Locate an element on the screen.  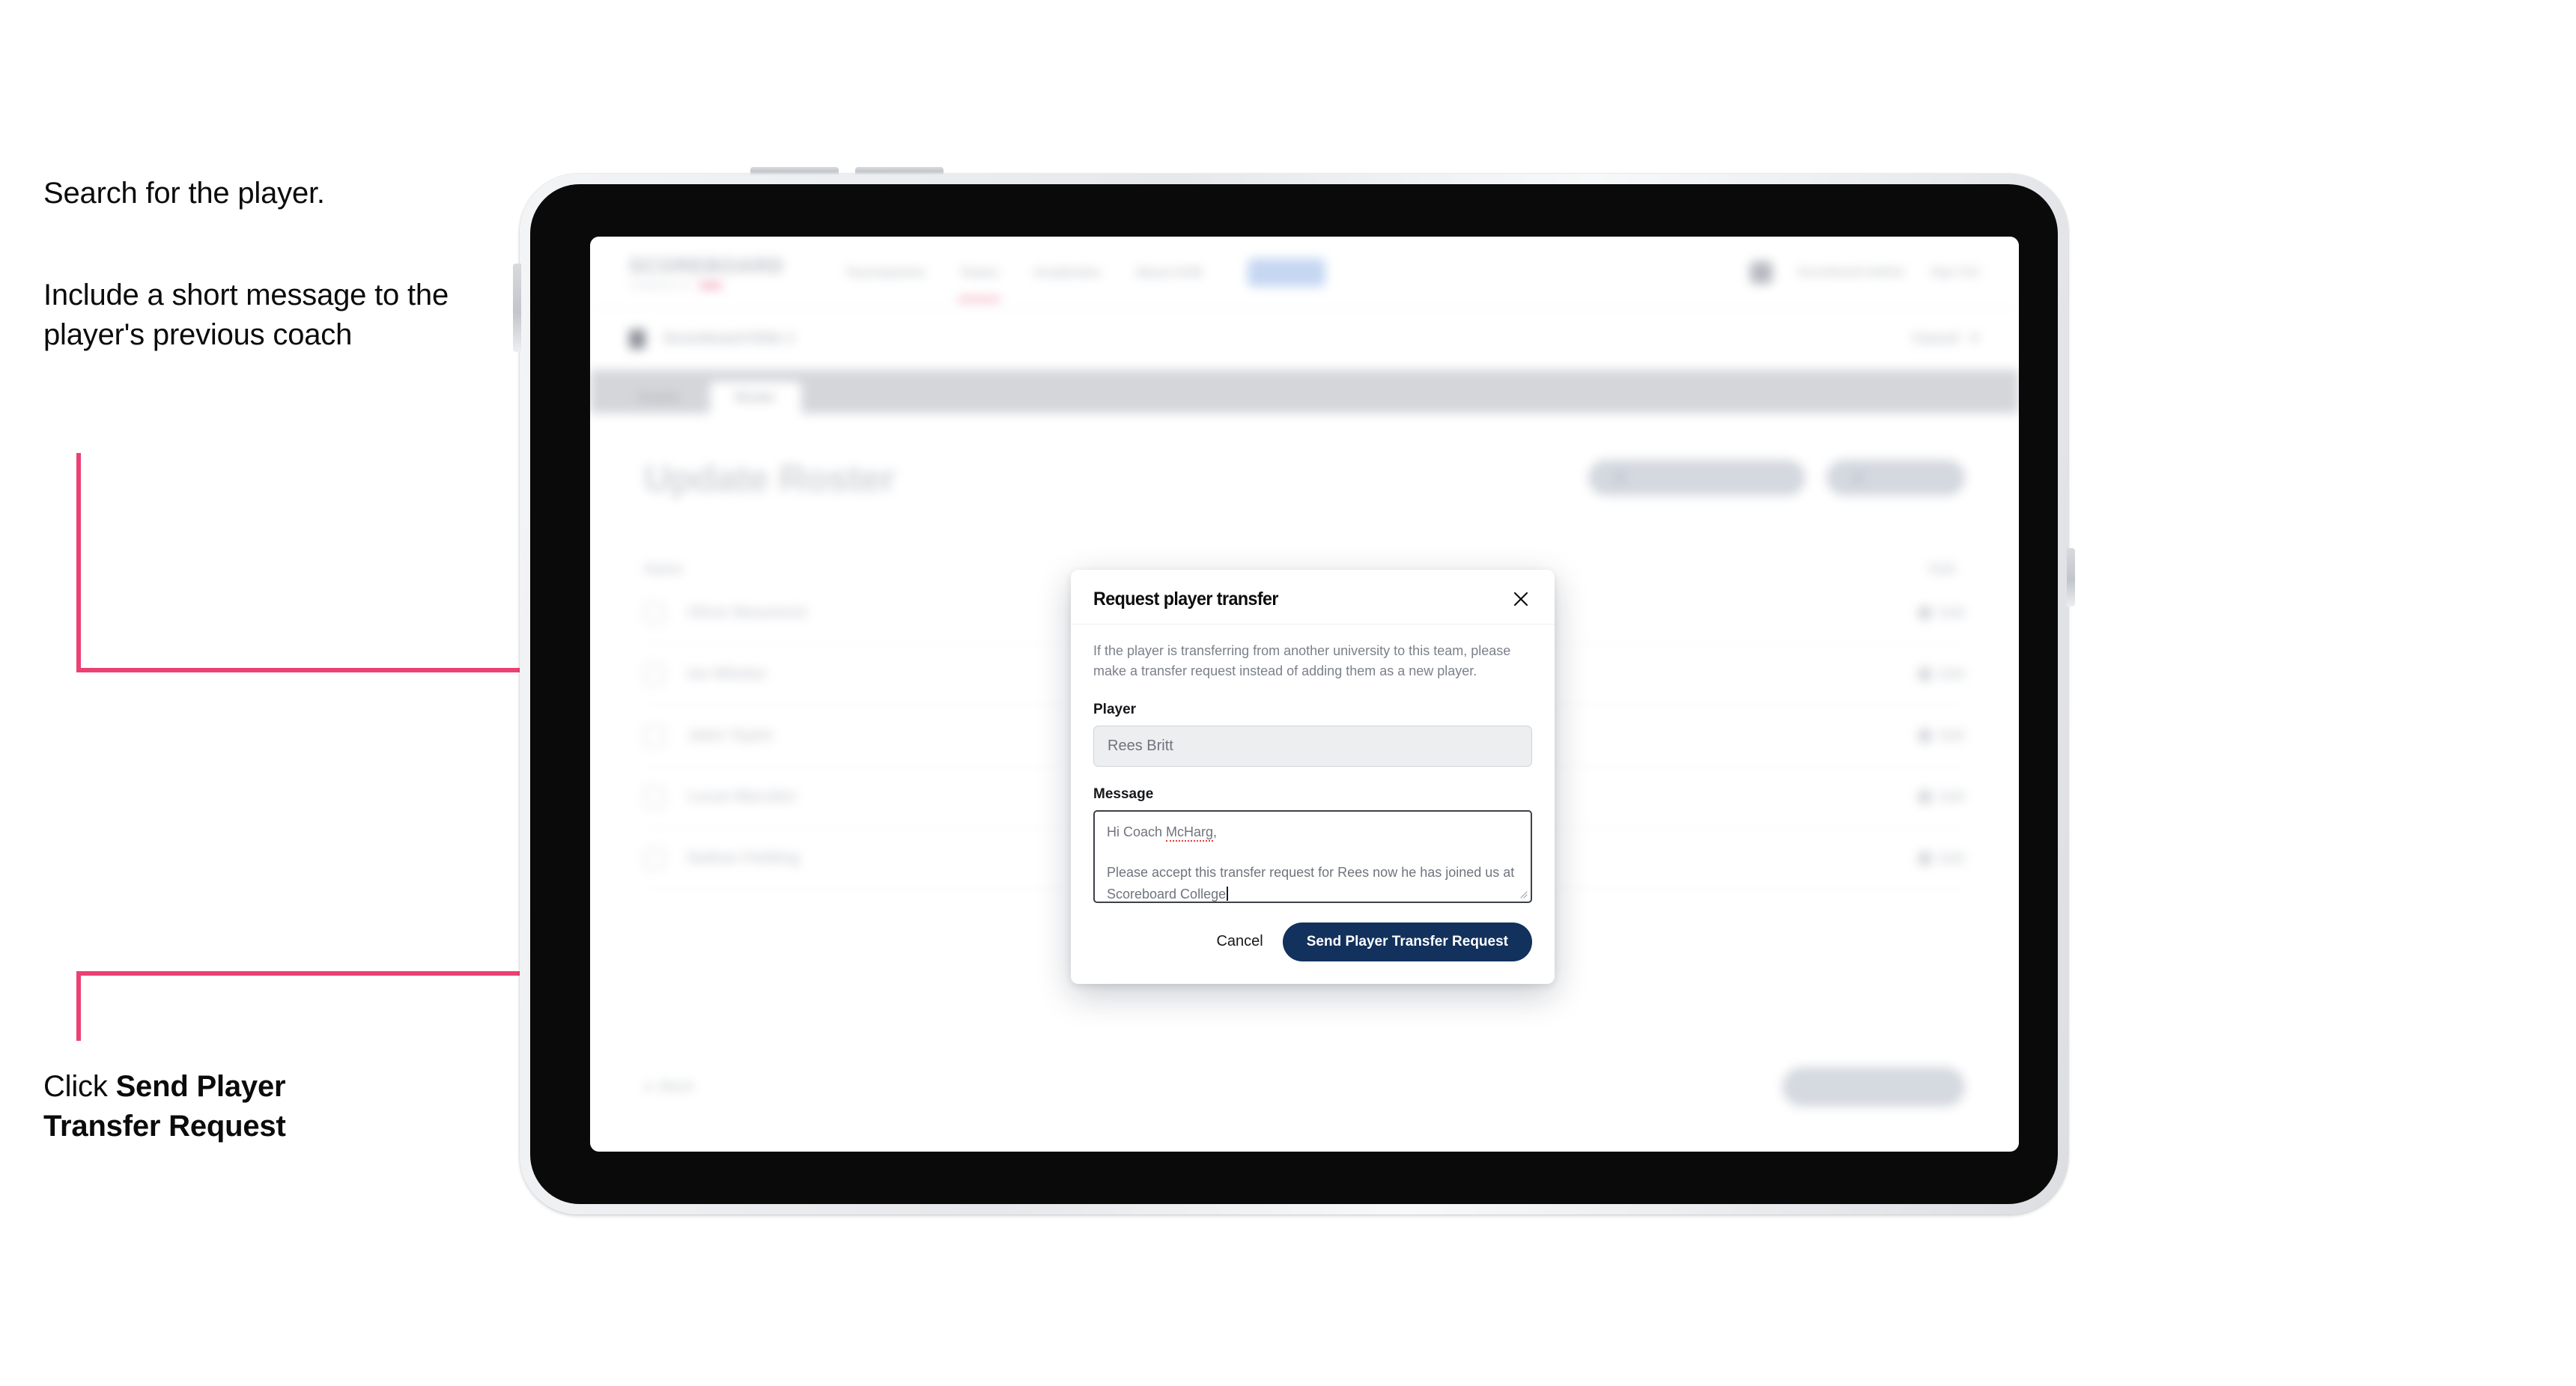
breadcrumb-cancel-label: Cancel is located at coordinates (1935, 339).